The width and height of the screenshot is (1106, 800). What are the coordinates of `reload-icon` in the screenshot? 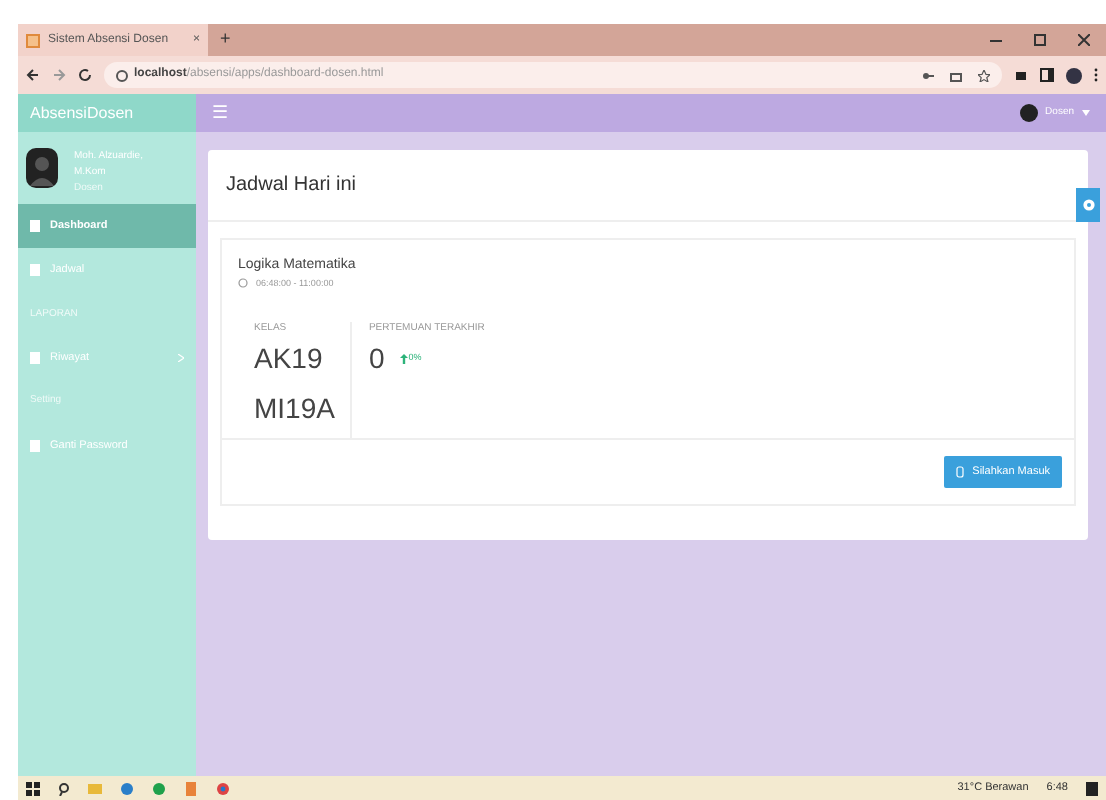 It's located at (85, 75).